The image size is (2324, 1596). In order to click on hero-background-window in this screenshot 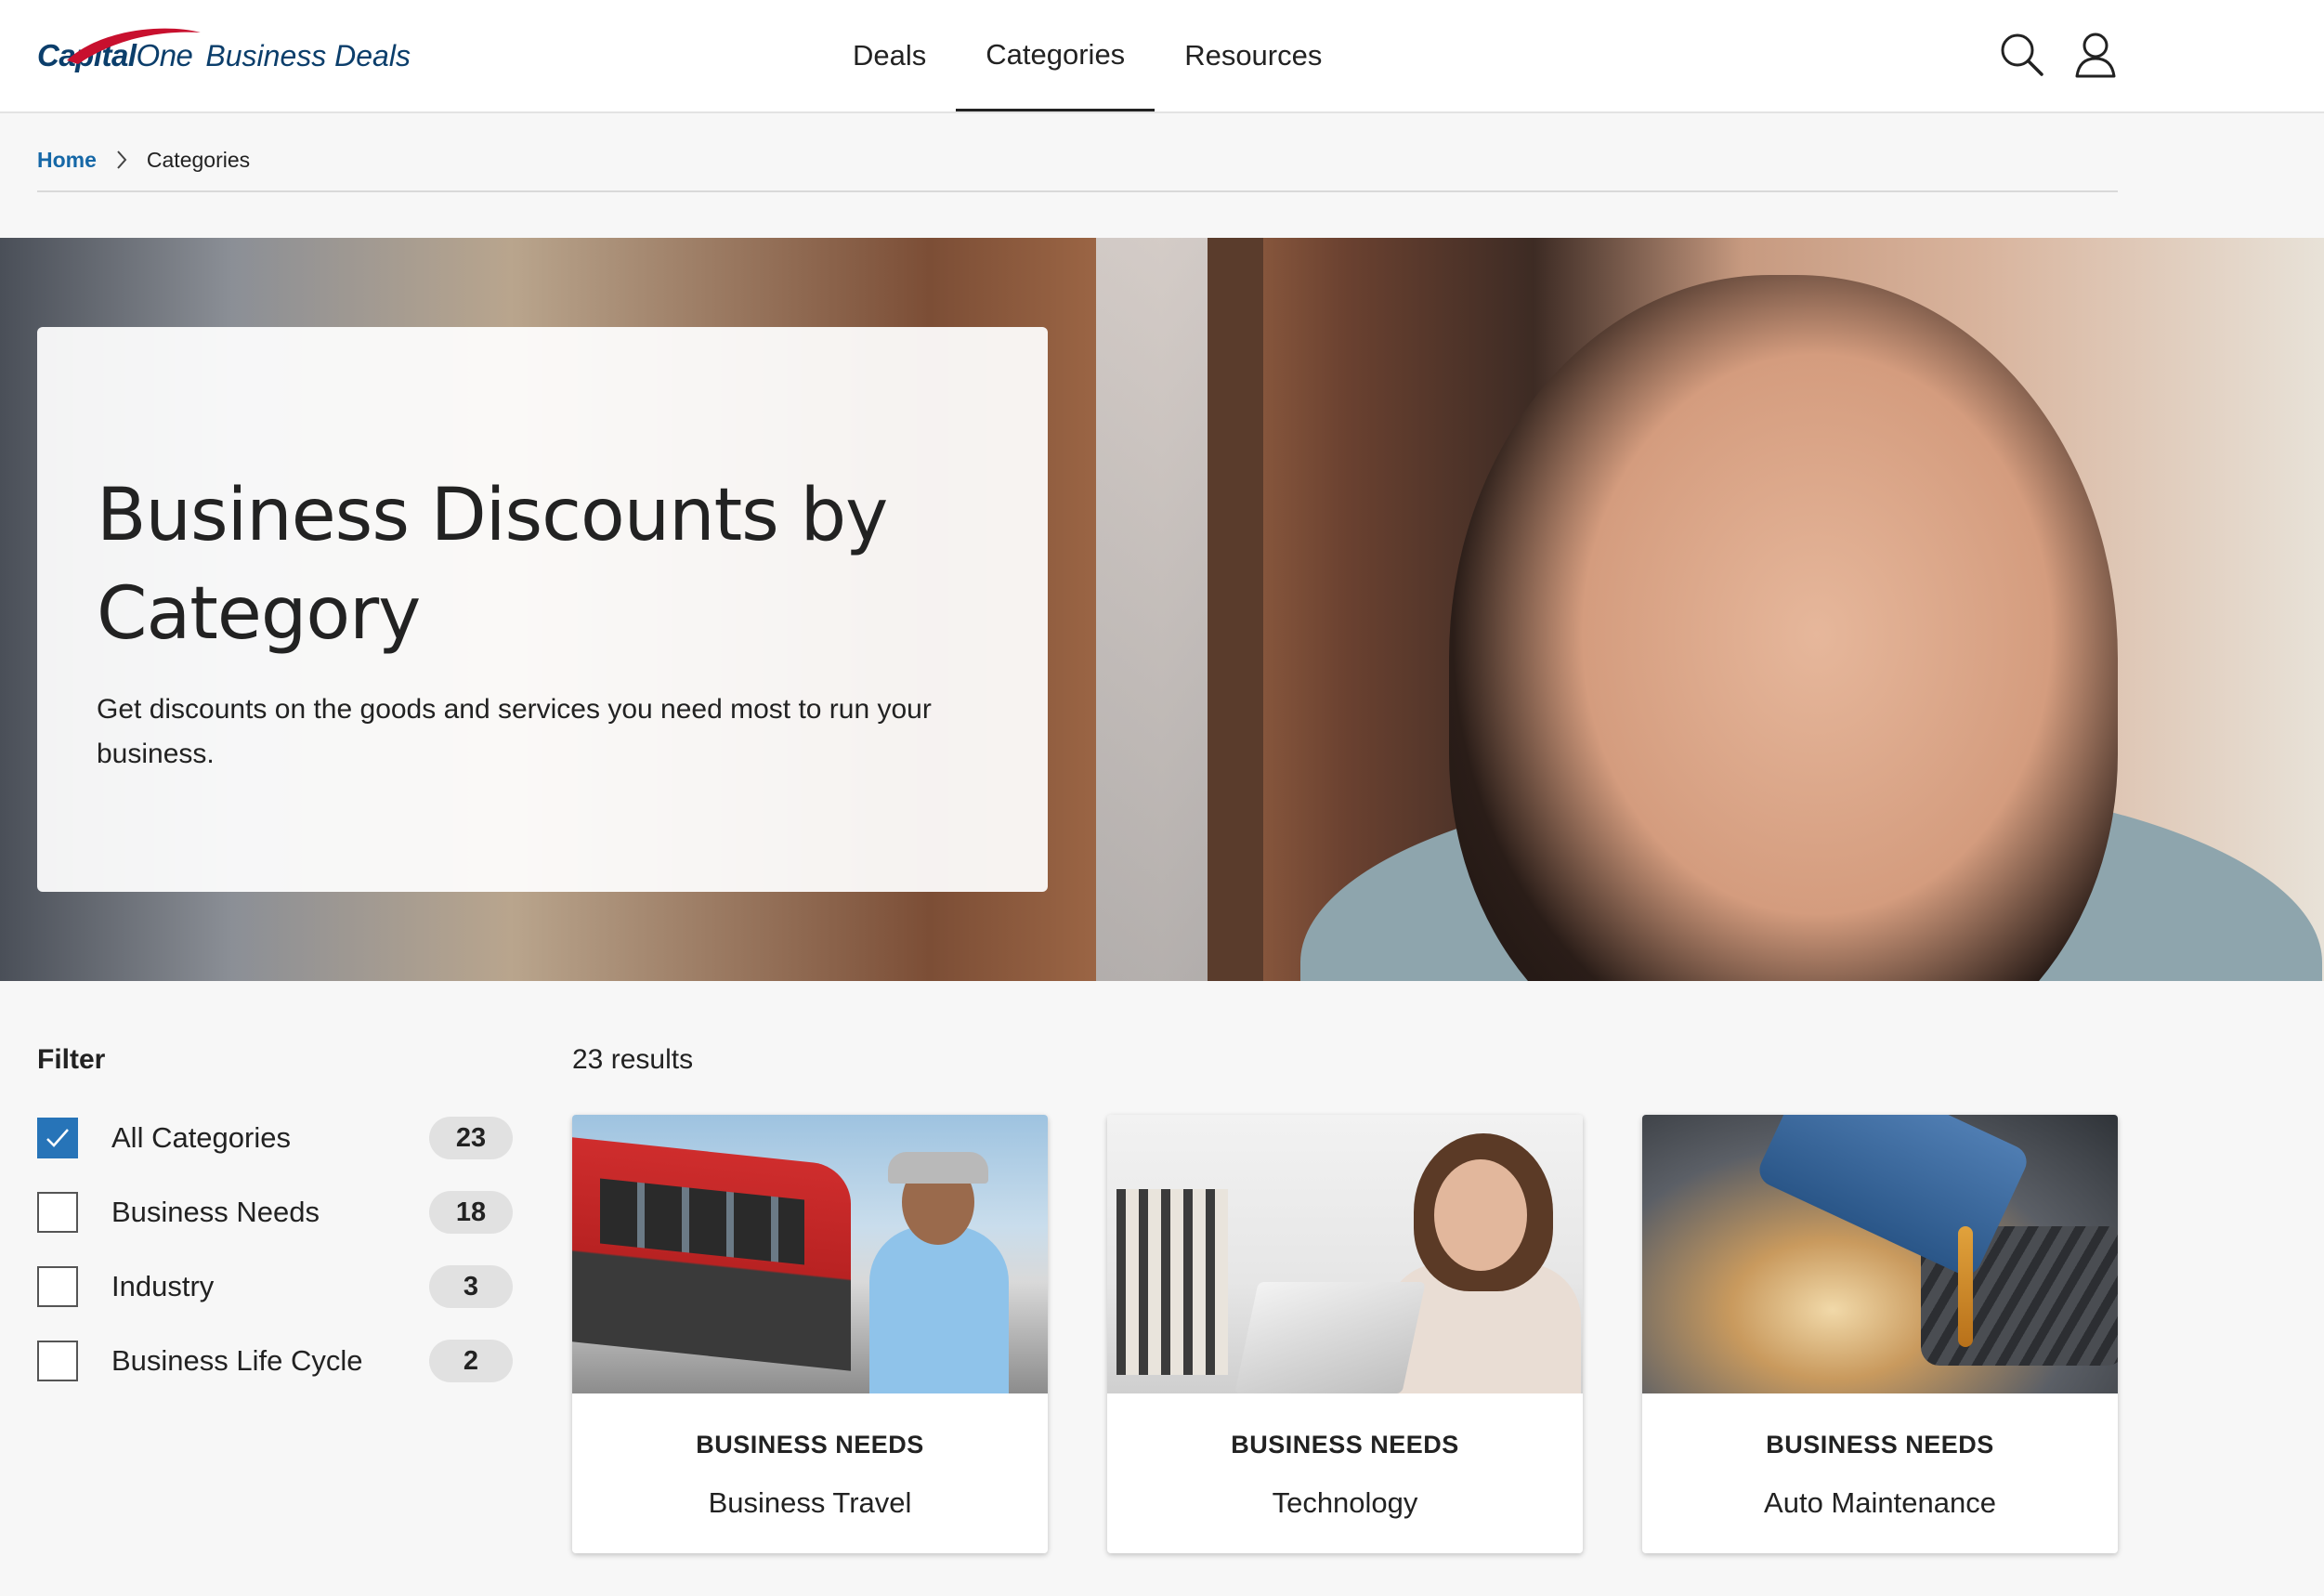, I will do `click(1152, 609)`.